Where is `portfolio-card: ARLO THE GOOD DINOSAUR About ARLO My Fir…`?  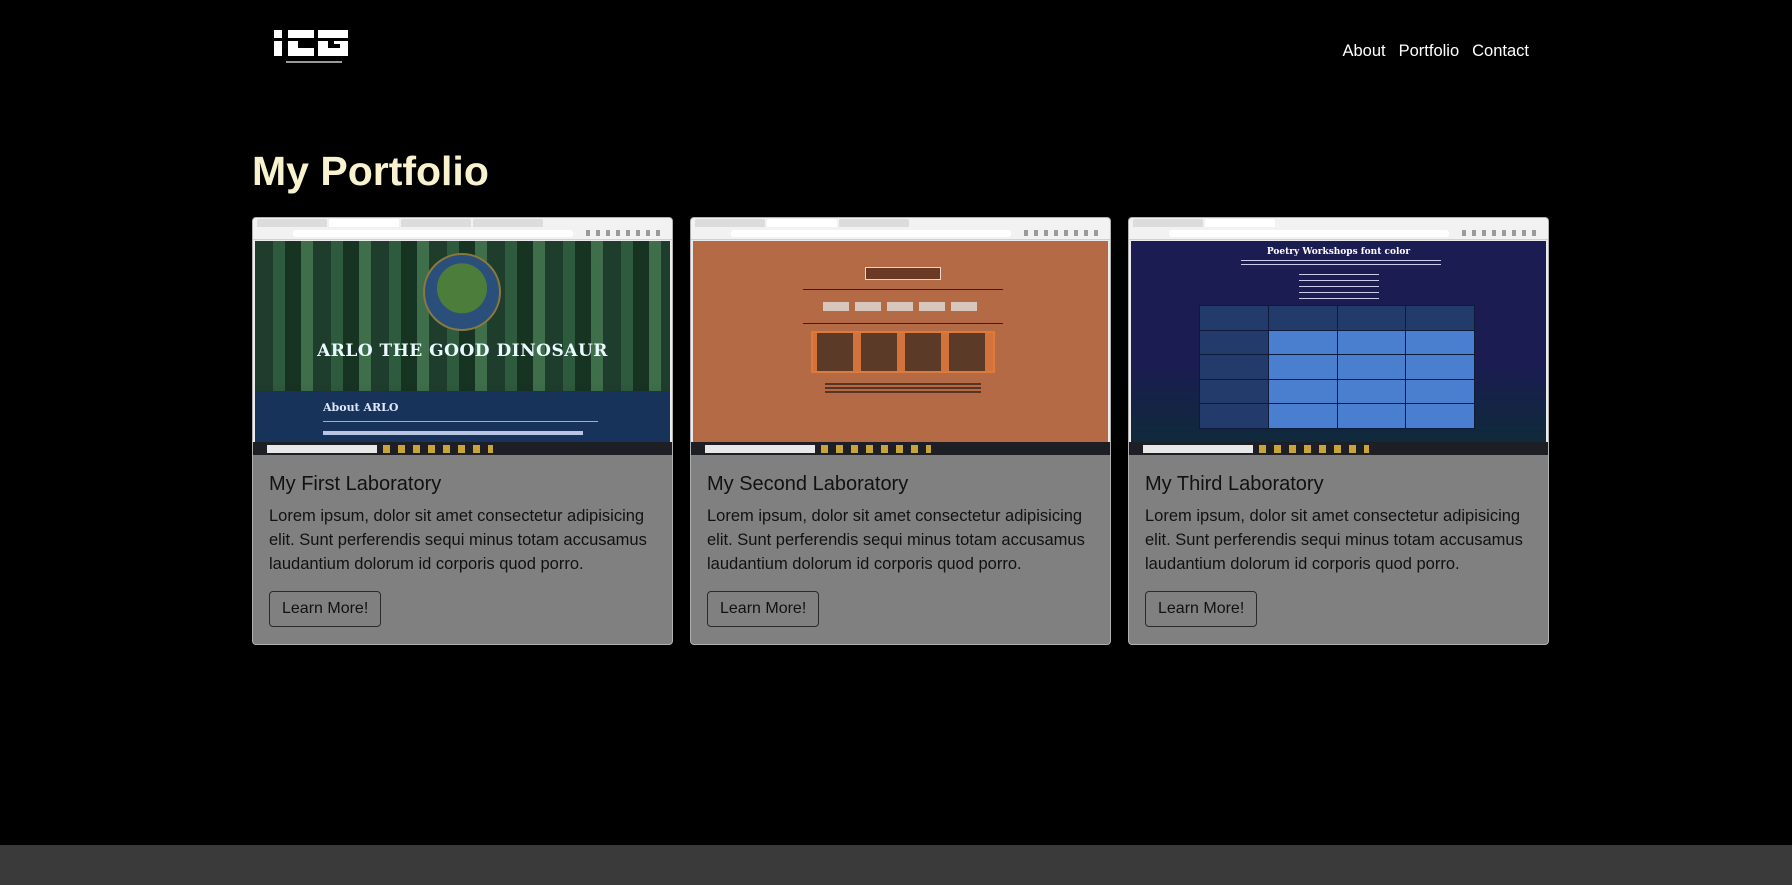 portfolio-card: ARLO THE GOOD DINOSAUR About ARLO My Fir… is located at coordinates (462, 431).